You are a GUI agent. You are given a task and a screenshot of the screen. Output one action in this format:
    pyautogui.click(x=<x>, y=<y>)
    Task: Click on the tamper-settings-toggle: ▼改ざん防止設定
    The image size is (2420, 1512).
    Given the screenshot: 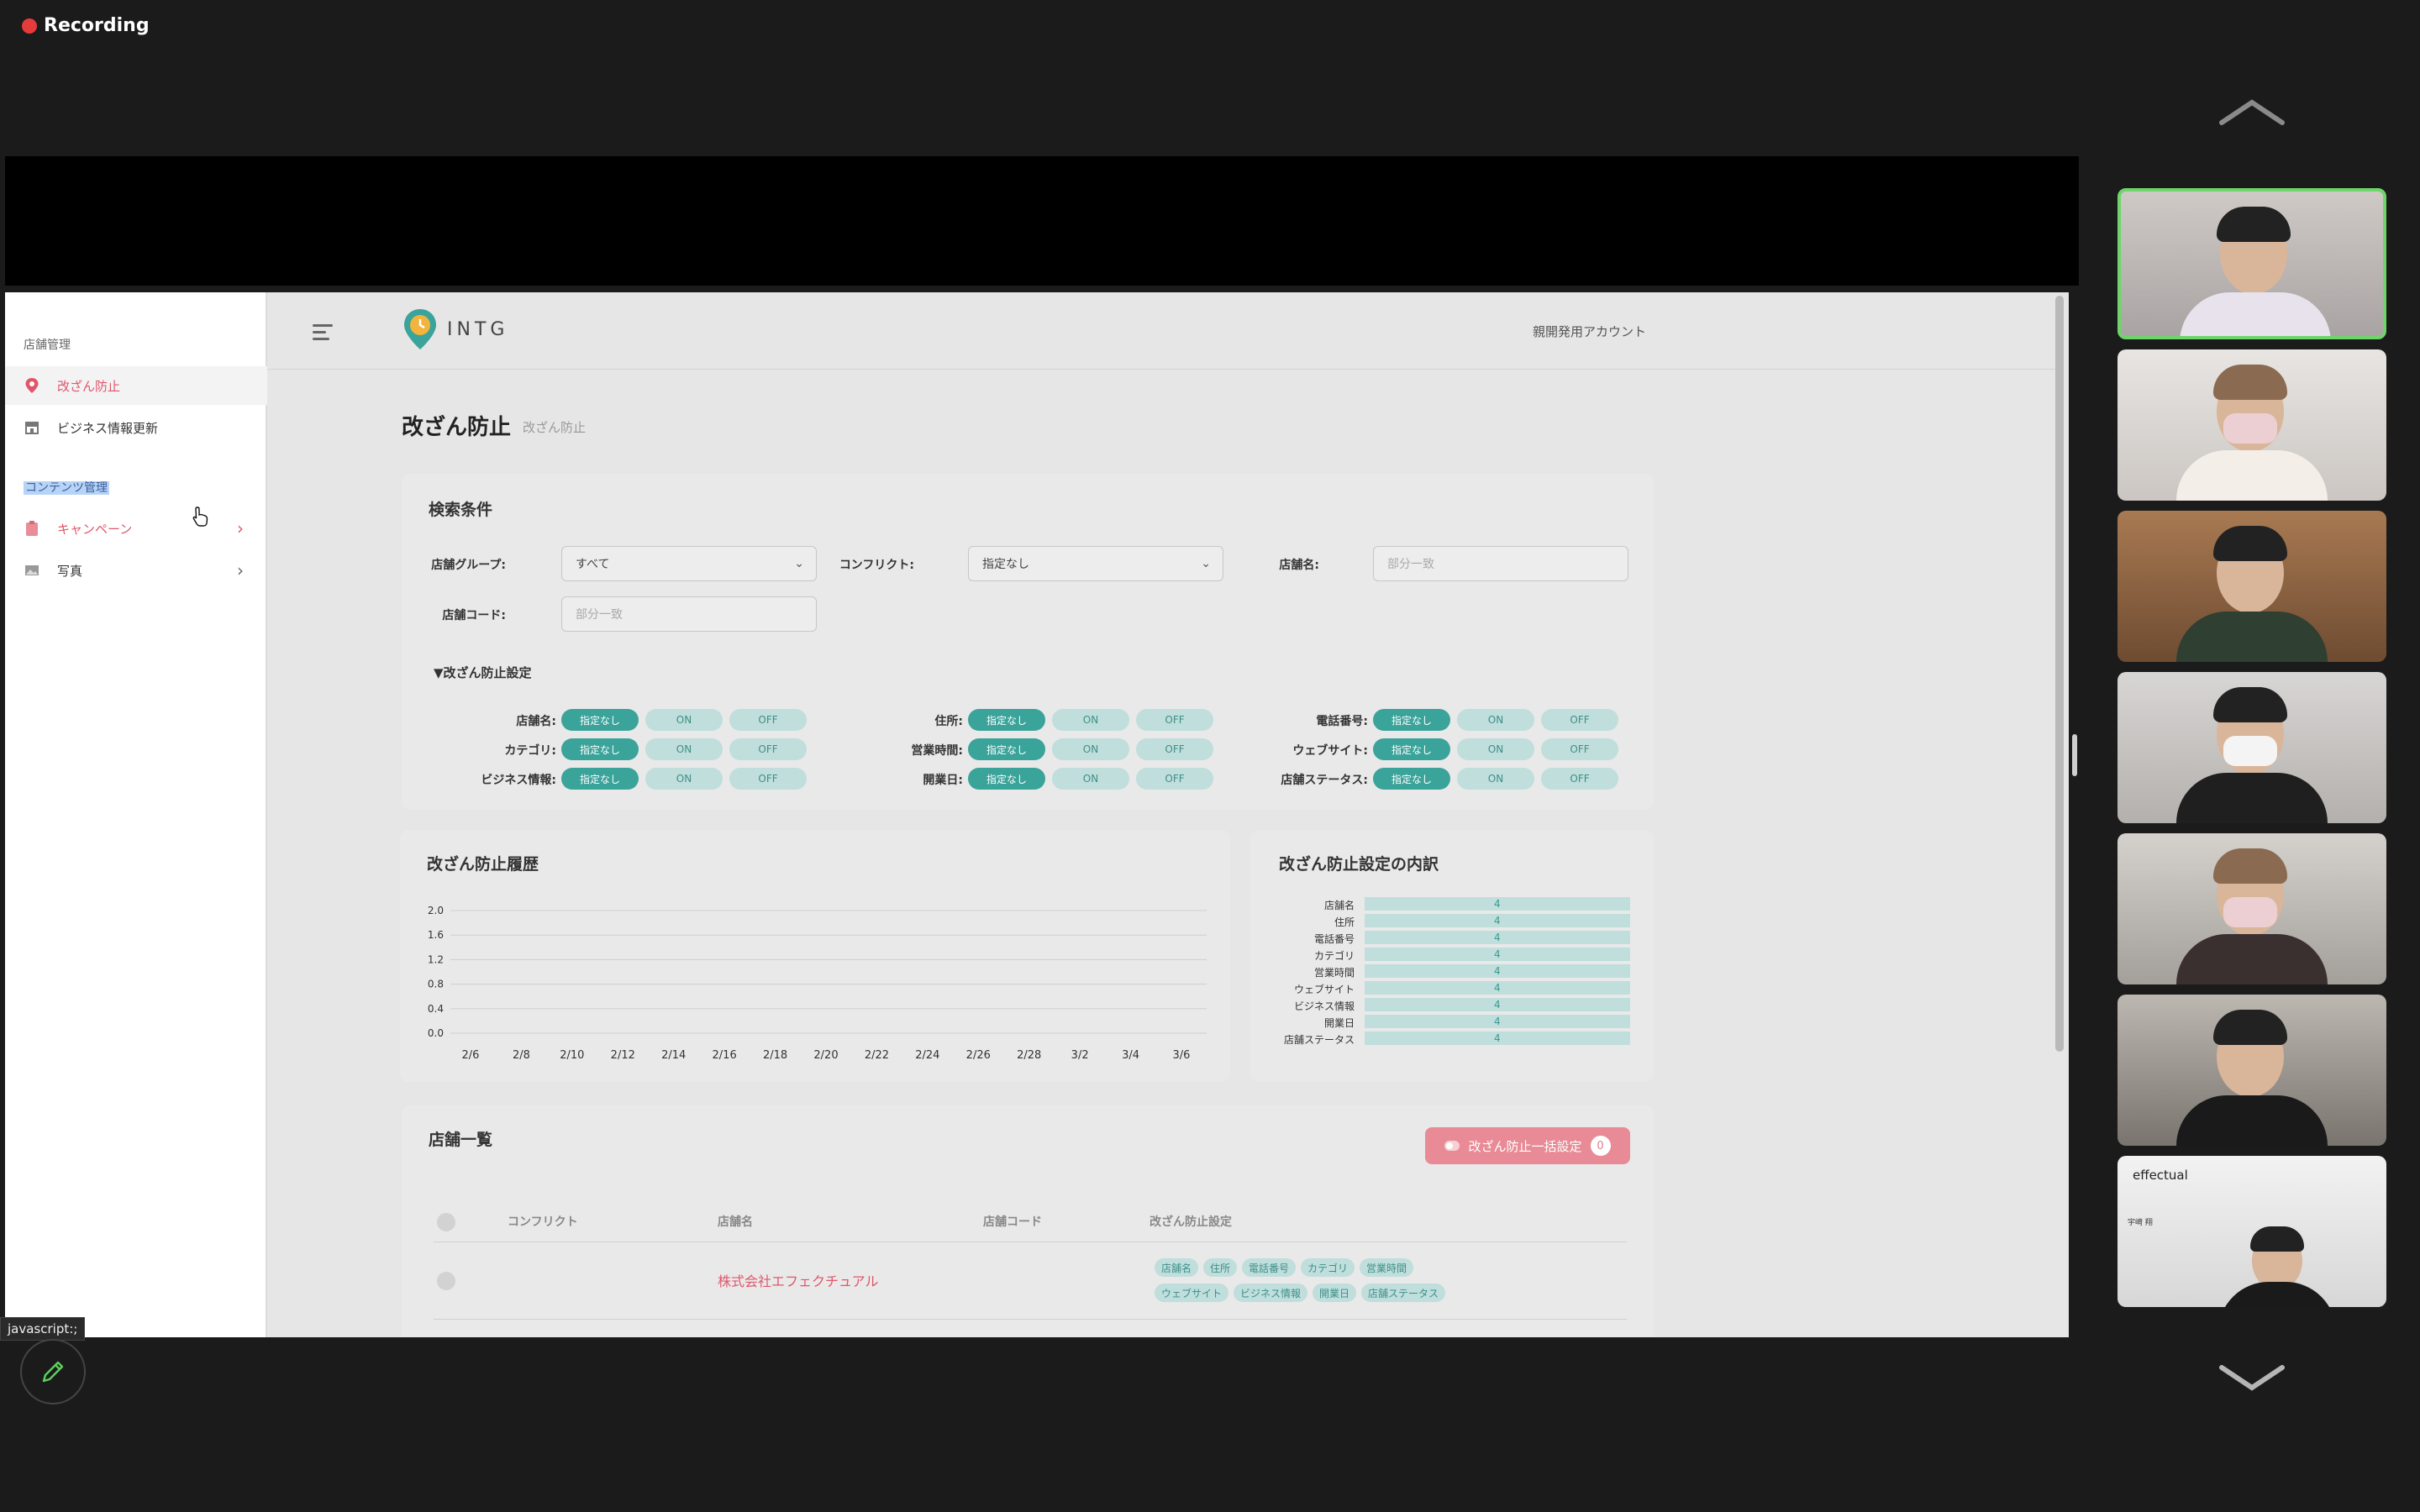 What is the action you would take?
    pyautogui.click(x=483, y=672)
    